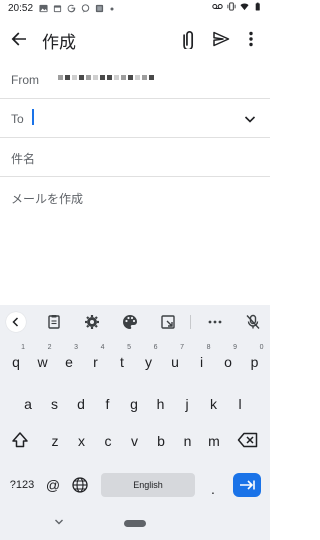 The image size is (320, 540). Describe the element at coordinates (135, 8) in the screenshot. I see `status-bar: 20:52` at that location.